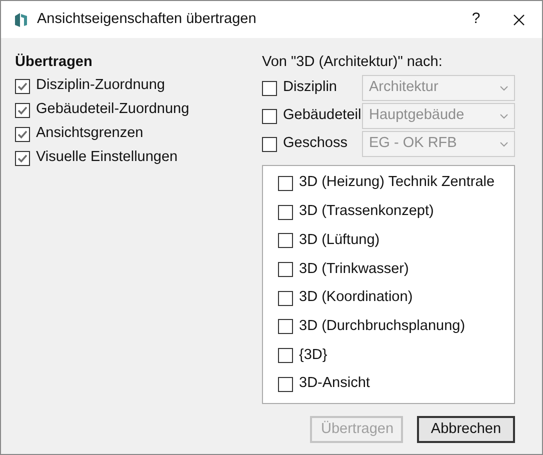 The width and height of the screenshot is (543, 455). I want to click on view-label: 3D (Heizung) Technik Zentrale, so click(397, 182).